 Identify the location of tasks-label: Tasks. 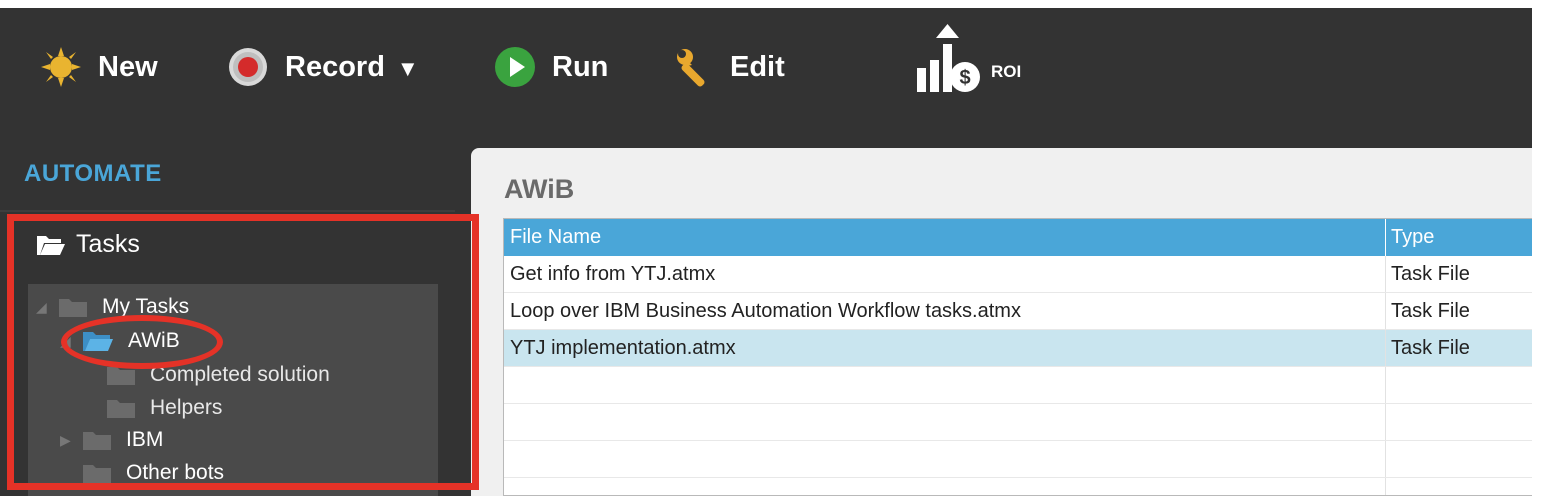
(108, 244).